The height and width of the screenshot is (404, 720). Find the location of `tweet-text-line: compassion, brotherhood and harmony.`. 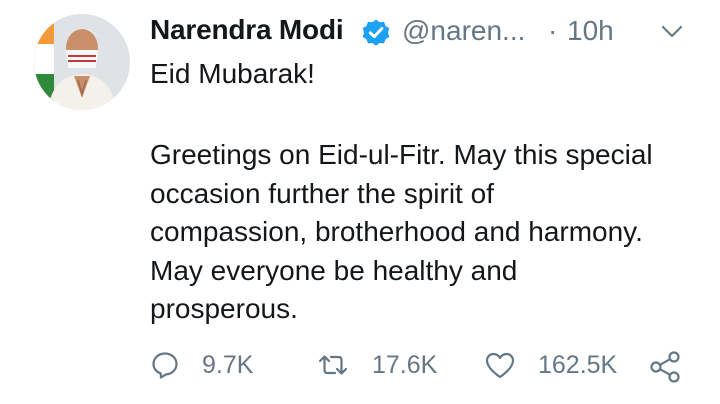

tweet-text-line: compassion, brotherhood and harmony. is located at coordinates (396, 231).